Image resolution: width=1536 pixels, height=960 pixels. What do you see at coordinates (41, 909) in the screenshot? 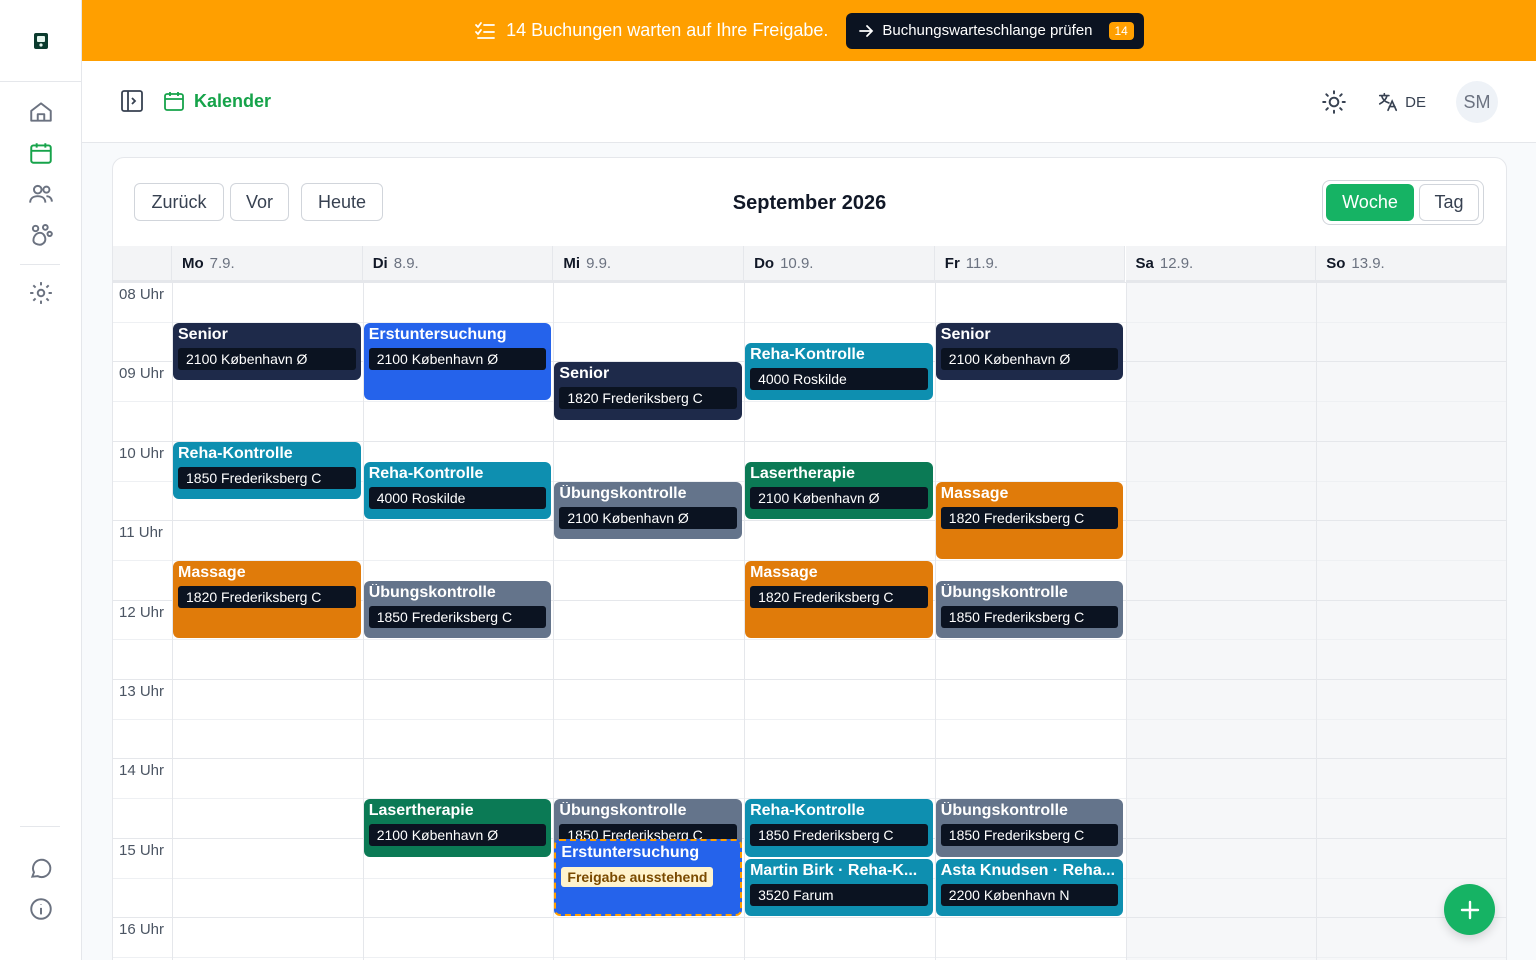
I see `nav-info` at bounding box center [41, 909].